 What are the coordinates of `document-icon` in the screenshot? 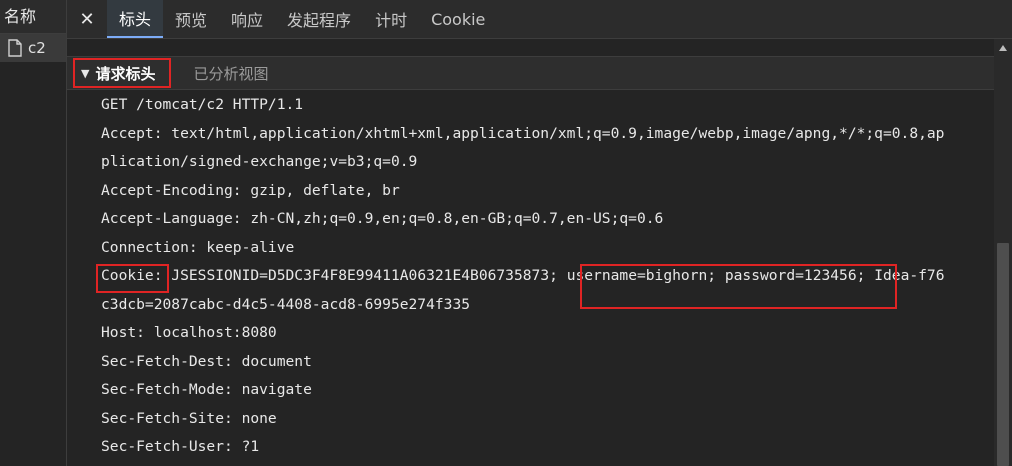 It's located at (15, 48).